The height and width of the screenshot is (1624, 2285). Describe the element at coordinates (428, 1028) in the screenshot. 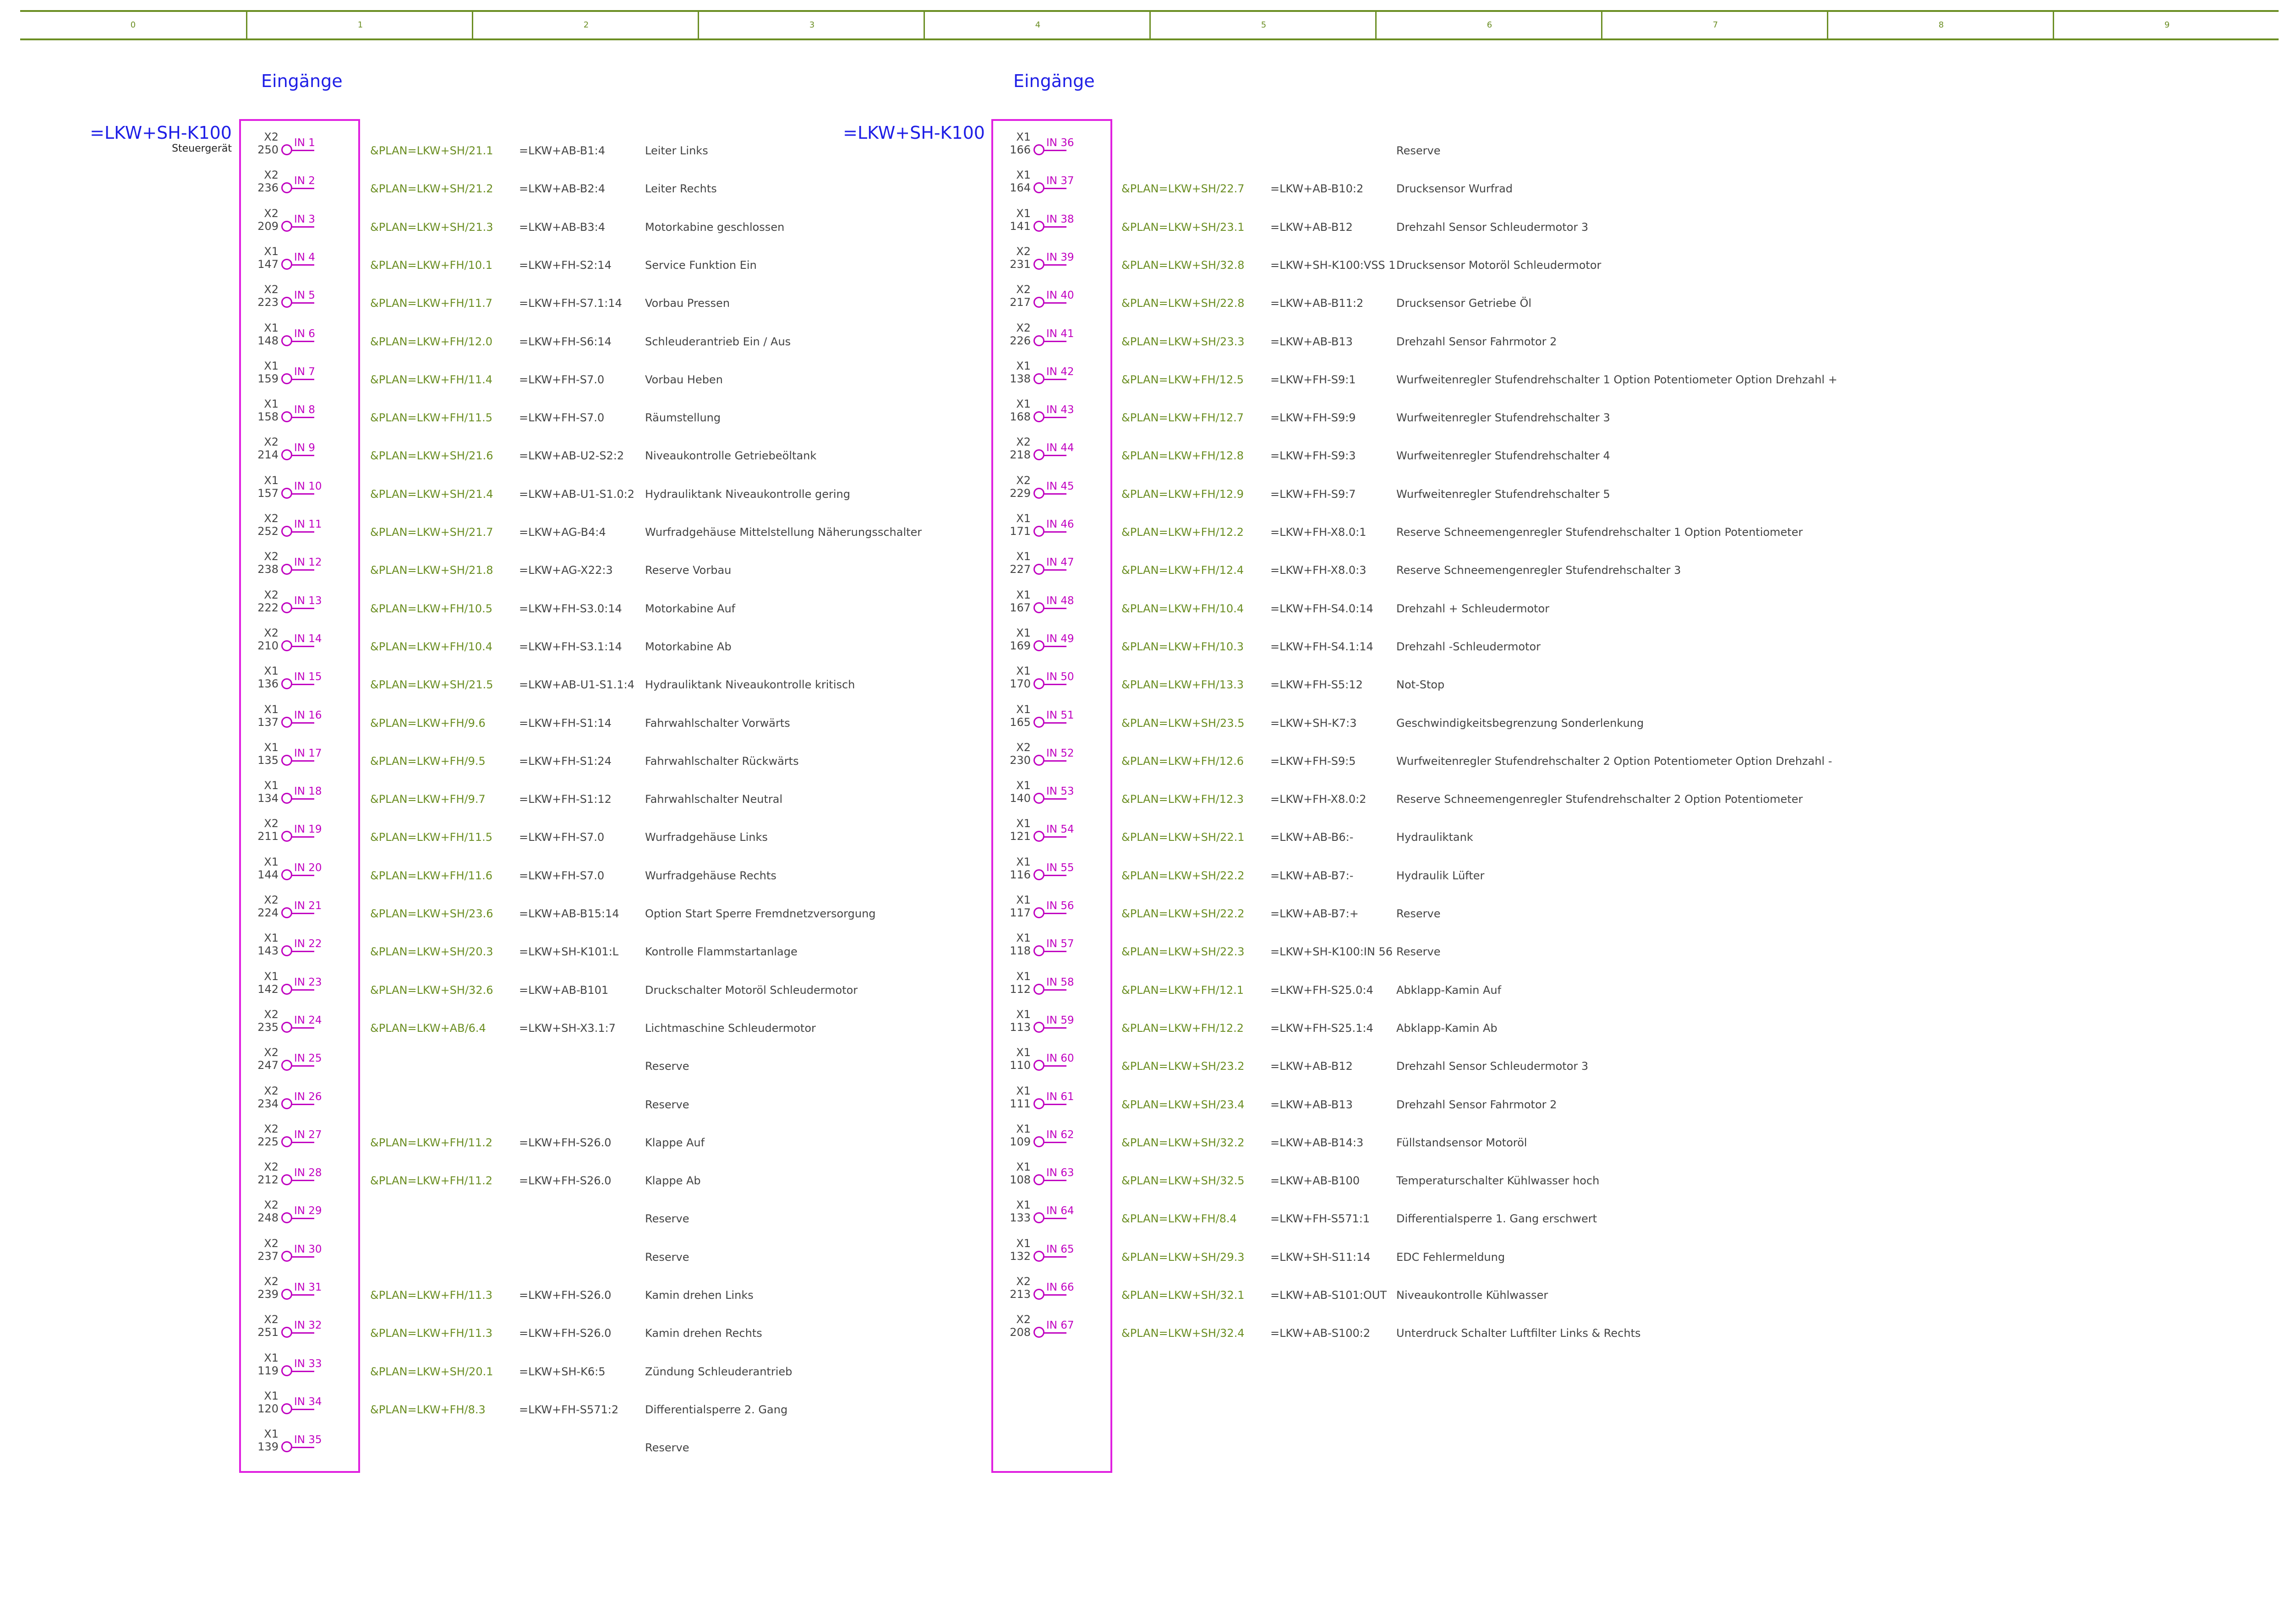

I see `plan-reference-link: &PLAN=LKW+AB/6.4` at that location.